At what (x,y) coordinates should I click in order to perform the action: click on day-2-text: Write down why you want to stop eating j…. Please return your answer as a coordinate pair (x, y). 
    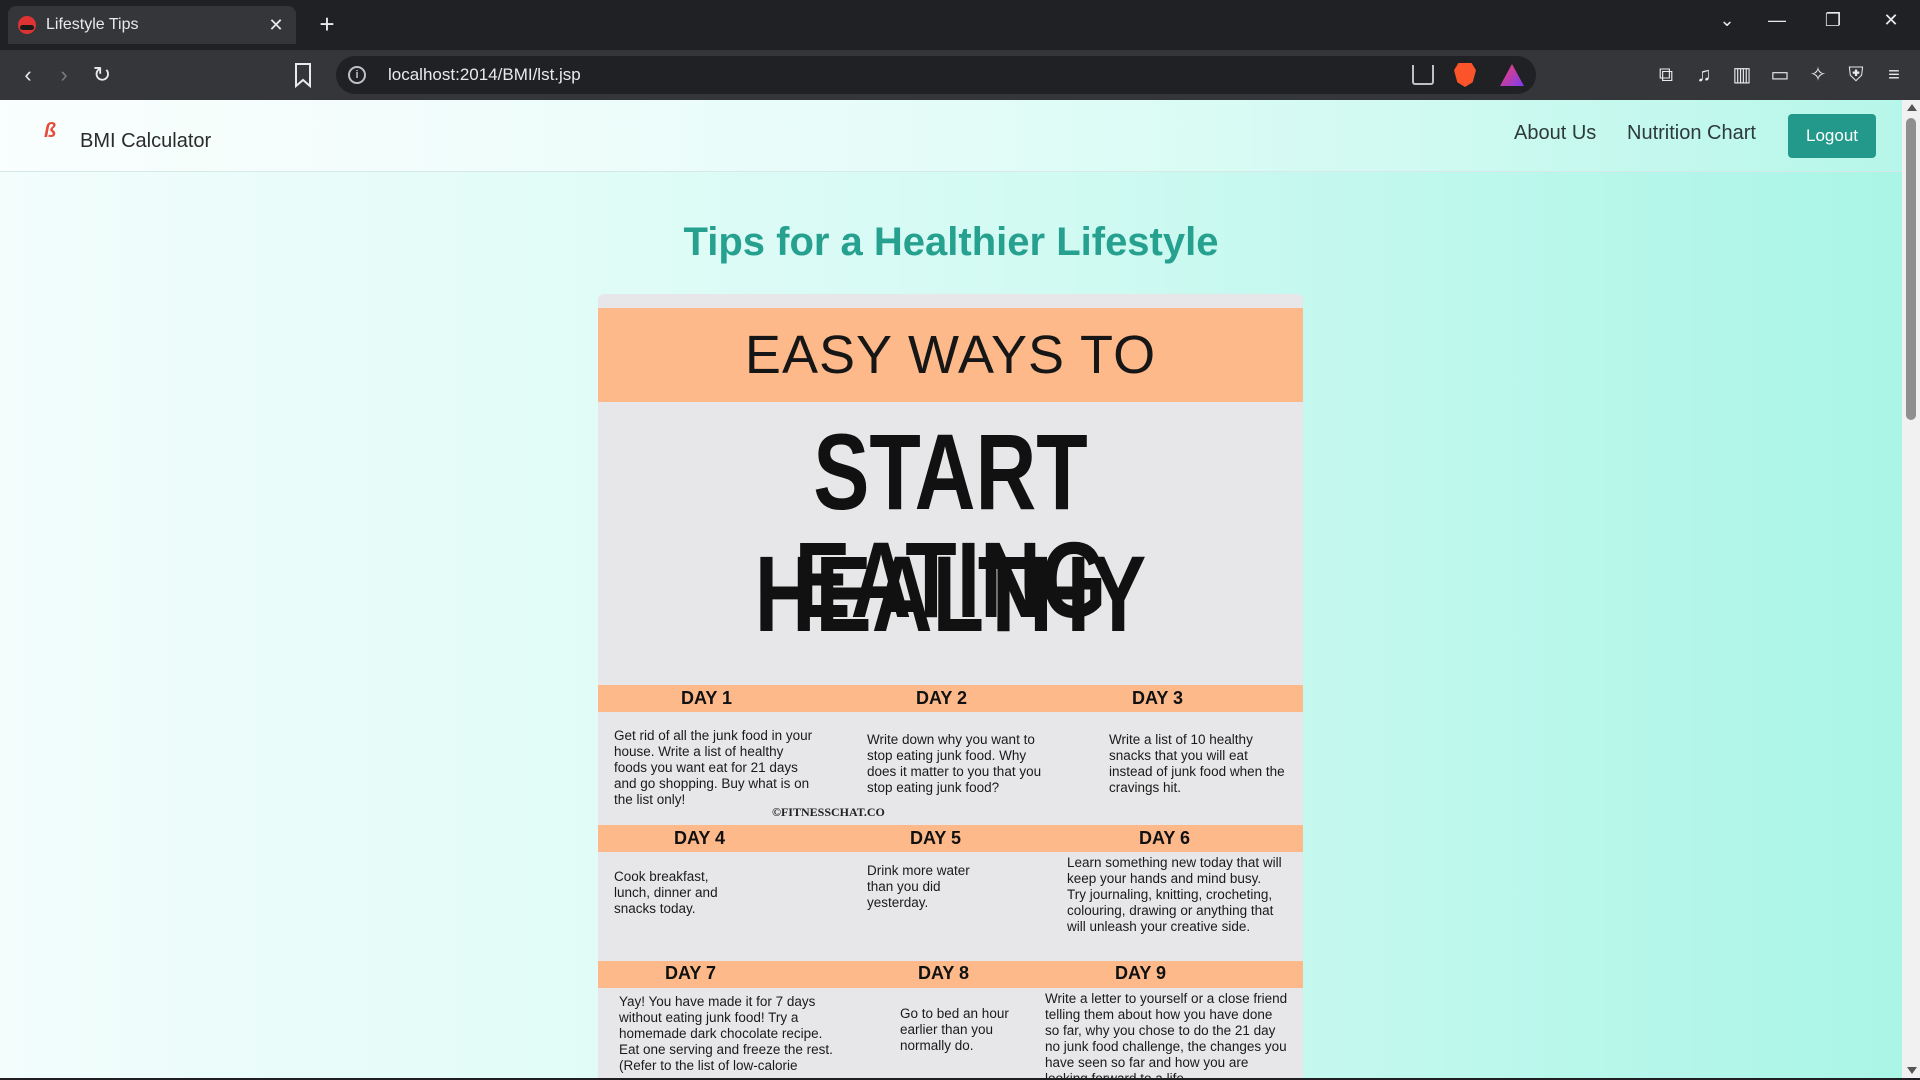
    Looking at the image, I should click on (954, 763).